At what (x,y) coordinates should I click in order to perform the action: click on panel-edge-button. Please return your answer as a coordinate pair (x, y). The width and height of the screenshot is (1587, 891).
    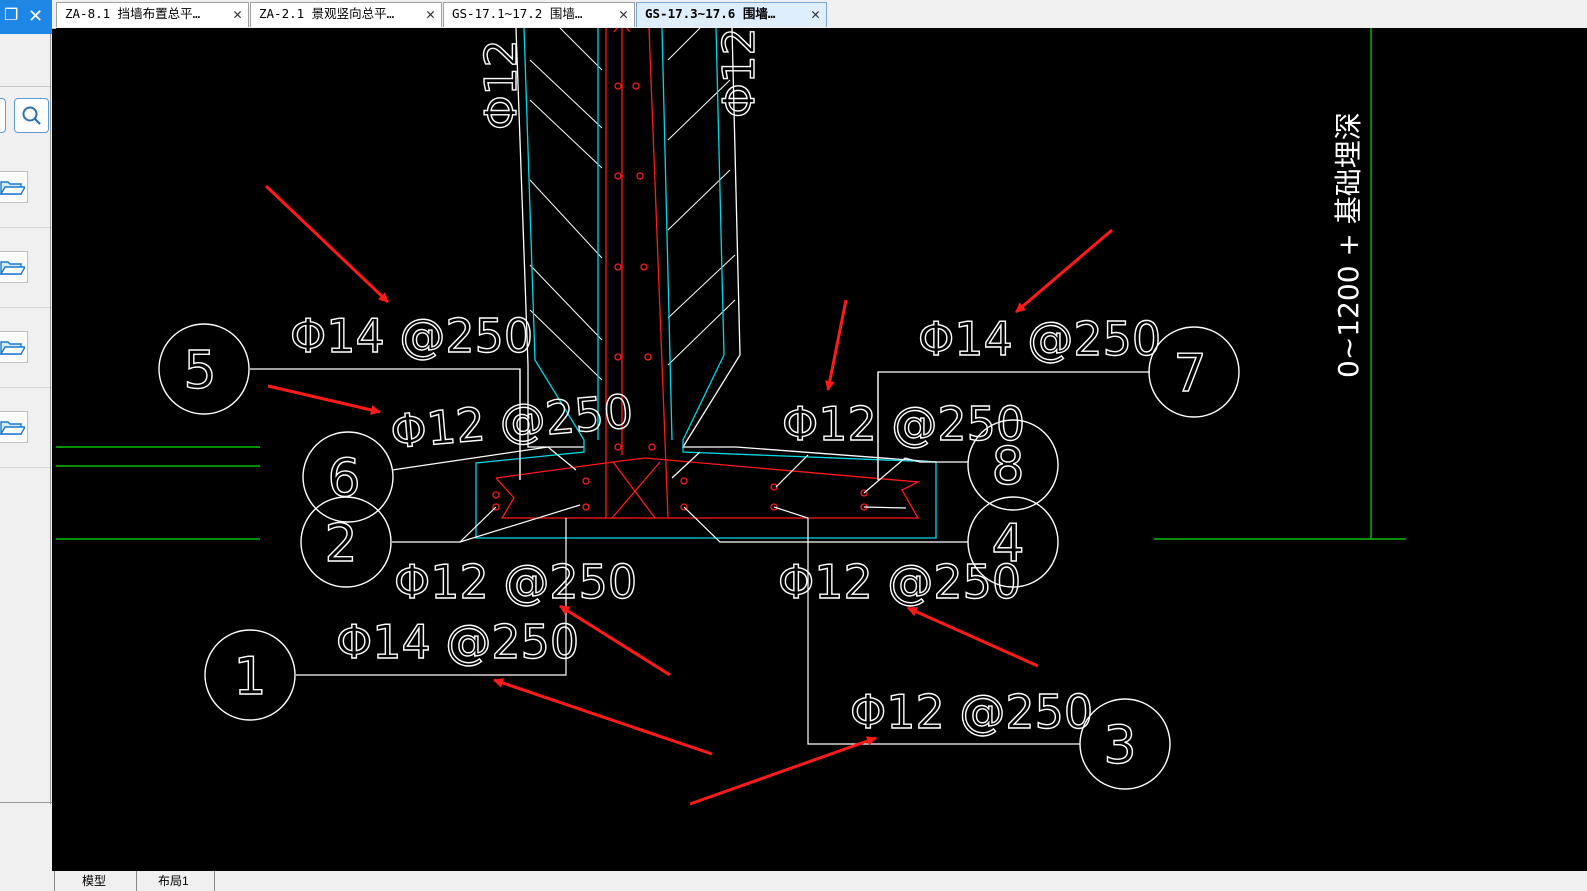
    Looking at the image, I should click on (3, 115).